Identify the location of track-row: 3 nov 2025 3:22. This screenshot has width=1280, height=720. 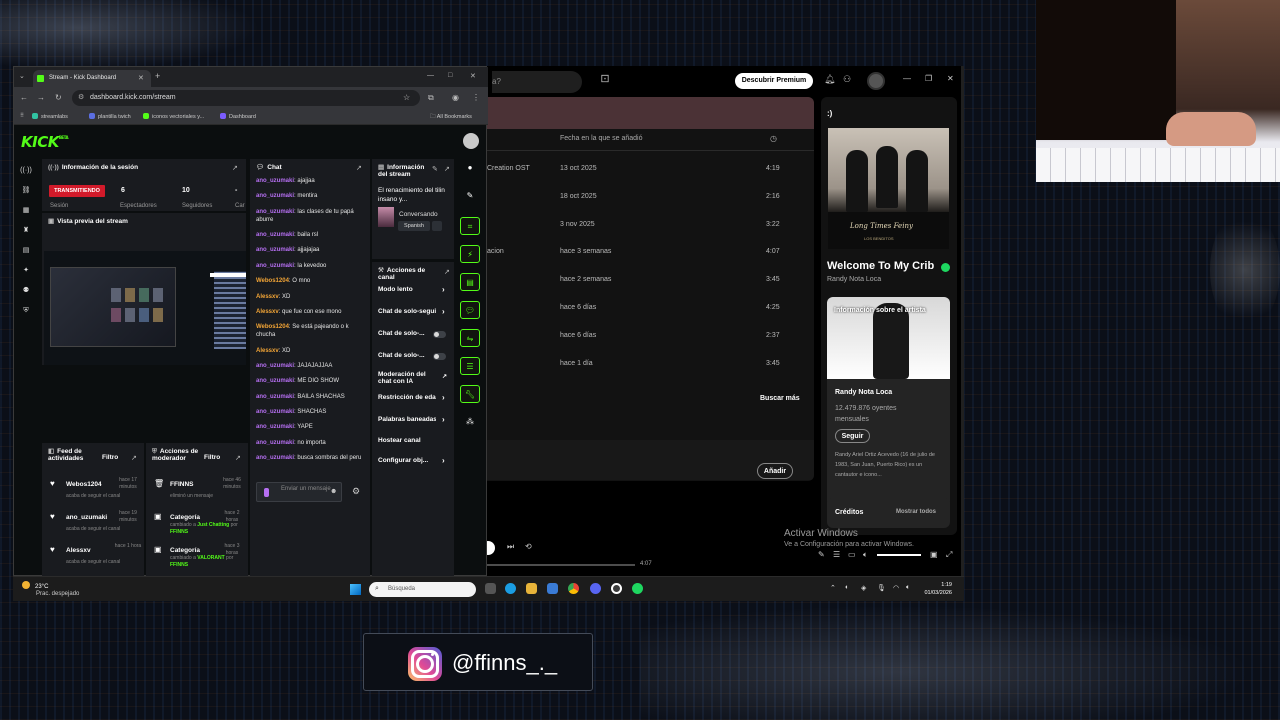
(650, 225).